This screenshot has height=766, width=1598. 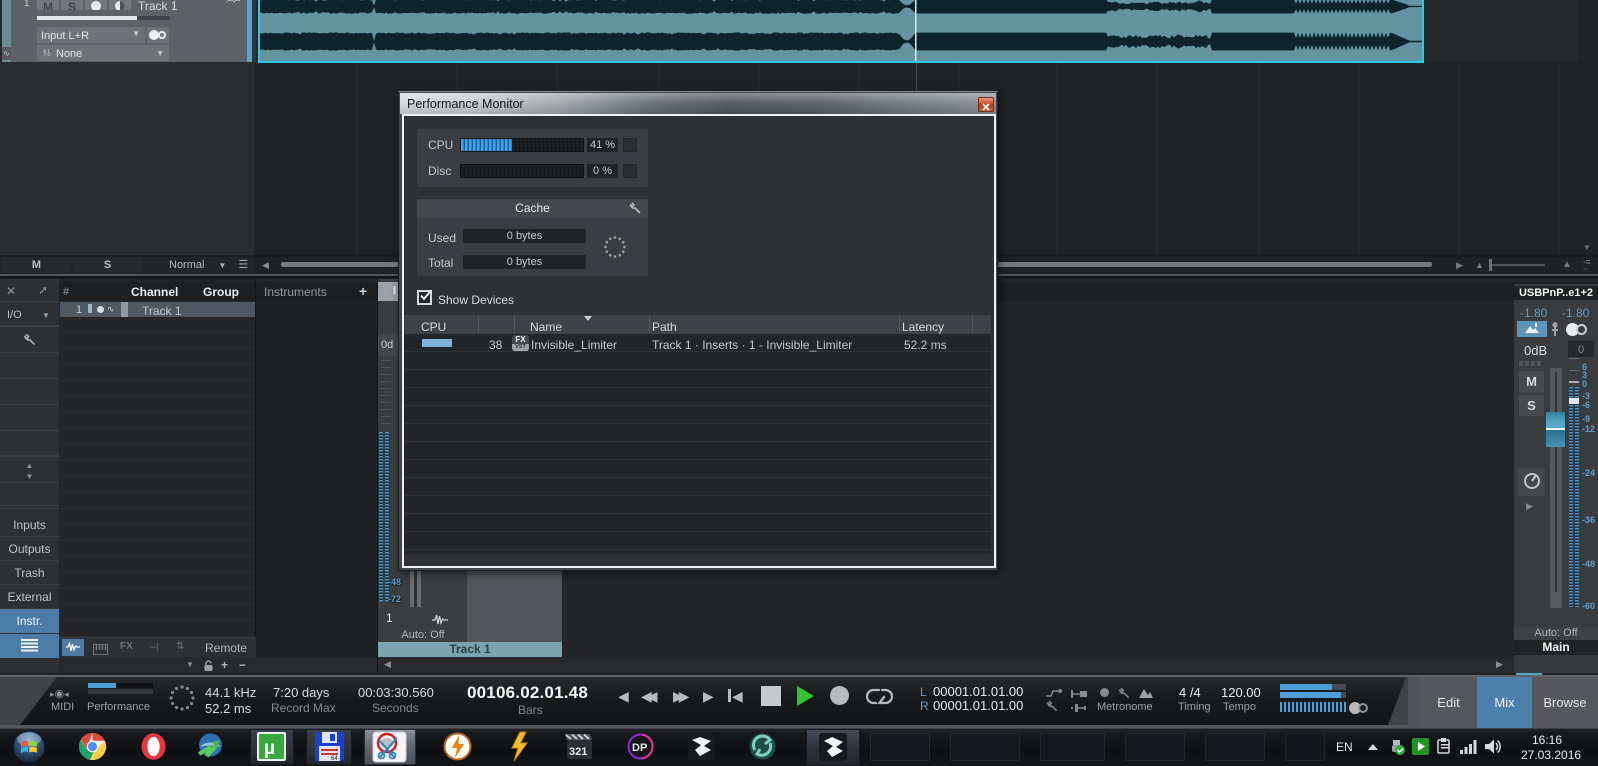 I want to click on svg-text: DP, so click(x=639, y=748).